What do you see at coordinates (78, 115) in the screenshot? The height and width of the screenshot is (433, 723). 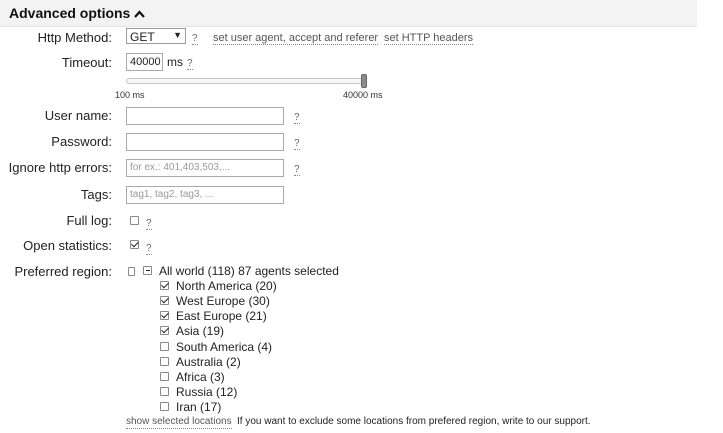 I see `username-label: User name:` at bounding box center [78, 115].